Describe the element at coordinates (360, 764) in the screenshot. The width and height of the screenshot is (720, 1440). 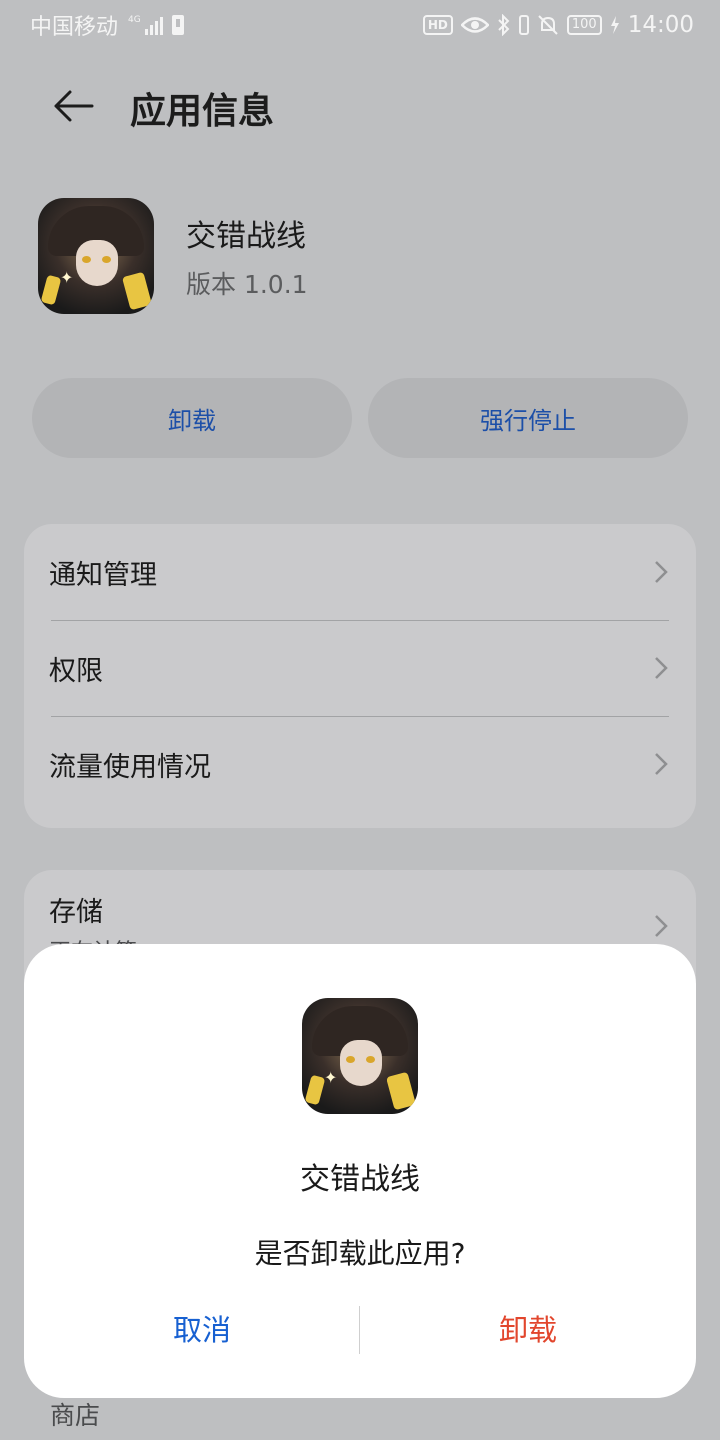
I see `settings-item-data-usage: 流量使用情况` at that location.